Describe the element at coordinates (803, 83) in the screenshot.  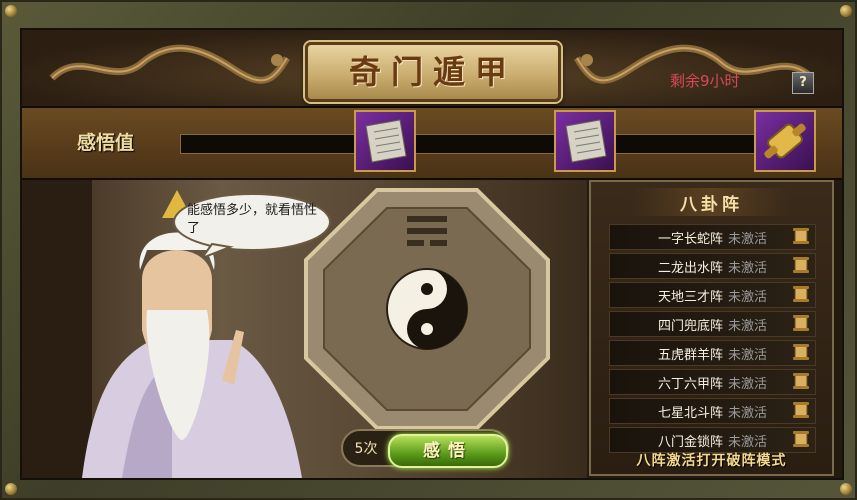
I see `help-button: ?` at that location.